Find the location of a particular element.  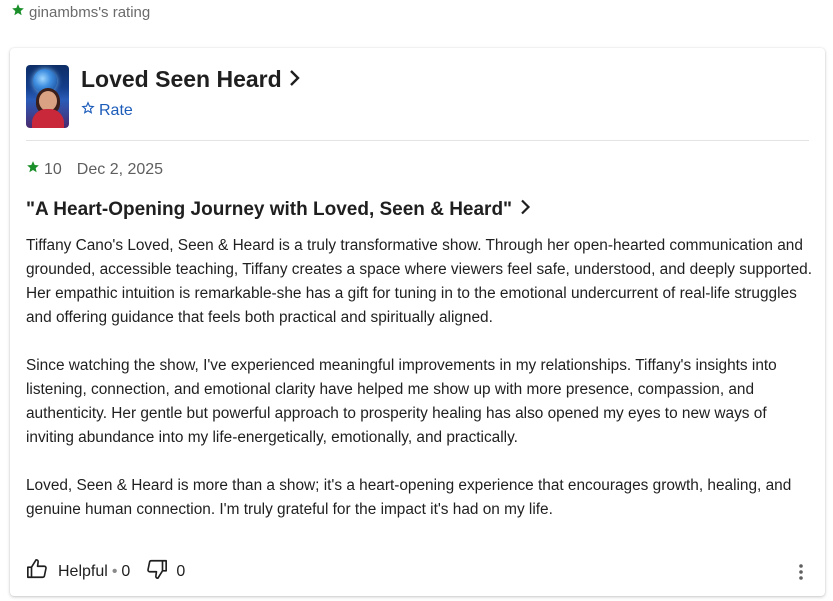

helpful-count: 0 is located at coordinates (126, 571).